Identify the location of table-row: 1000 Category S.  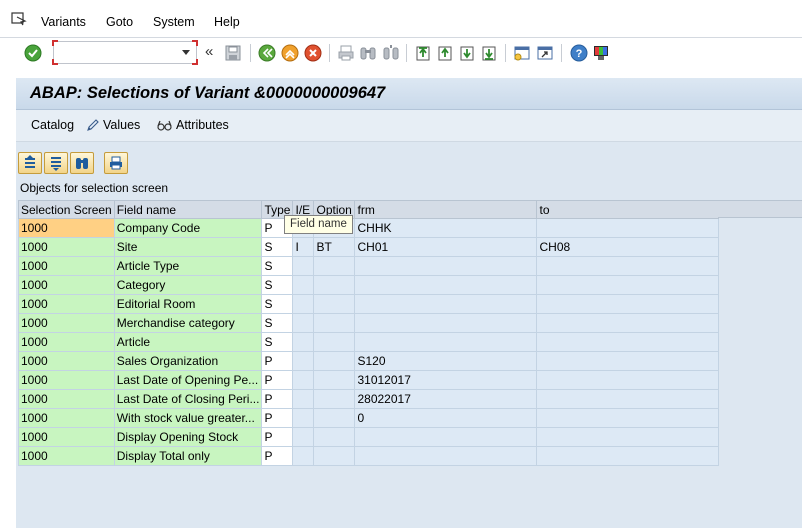
(369, 285).